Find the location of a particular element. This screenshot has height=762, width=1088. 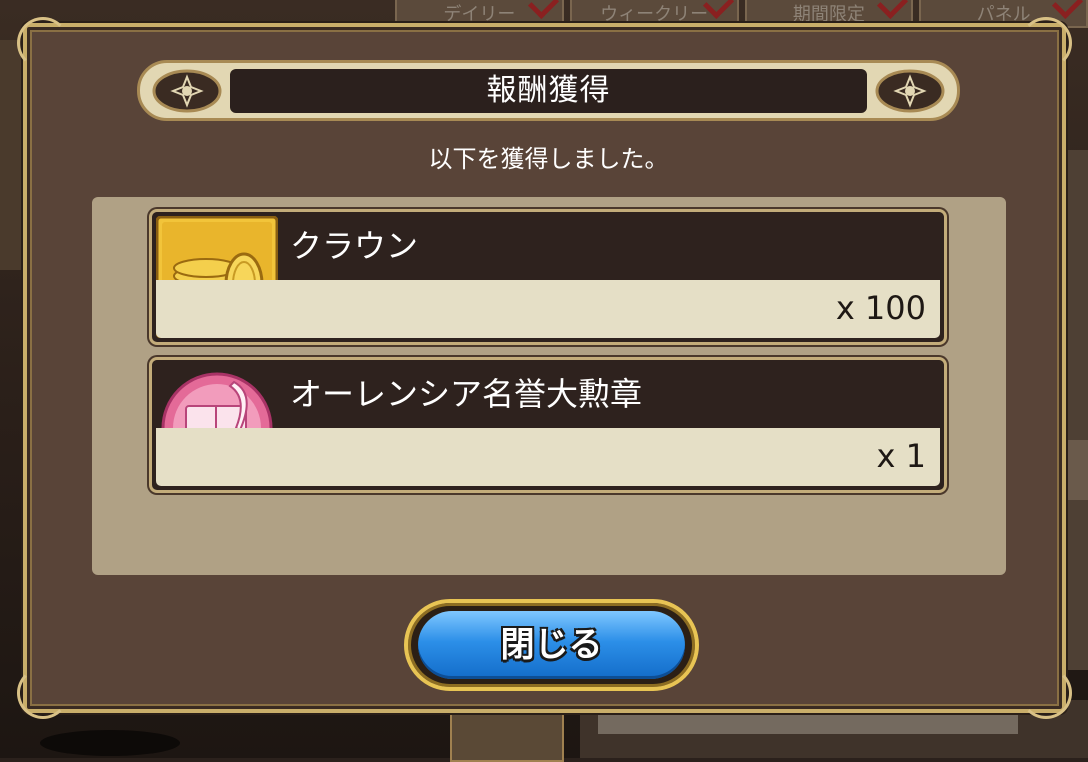

reward-quantity: x 100 is located at coordinates (880, 308).